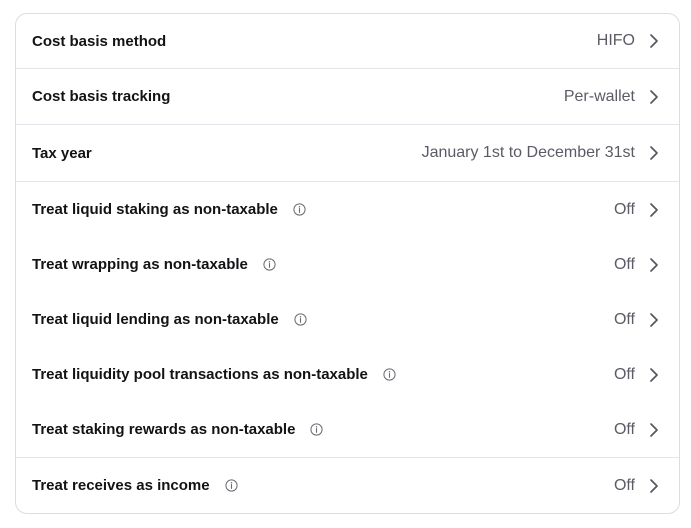 The image size is (691, 528). Describe the element at coordinates (347, 209) in the screenshot. I see `setting-row-liquid-staking: Treat liquid staking as non-taxable Off` at that location.